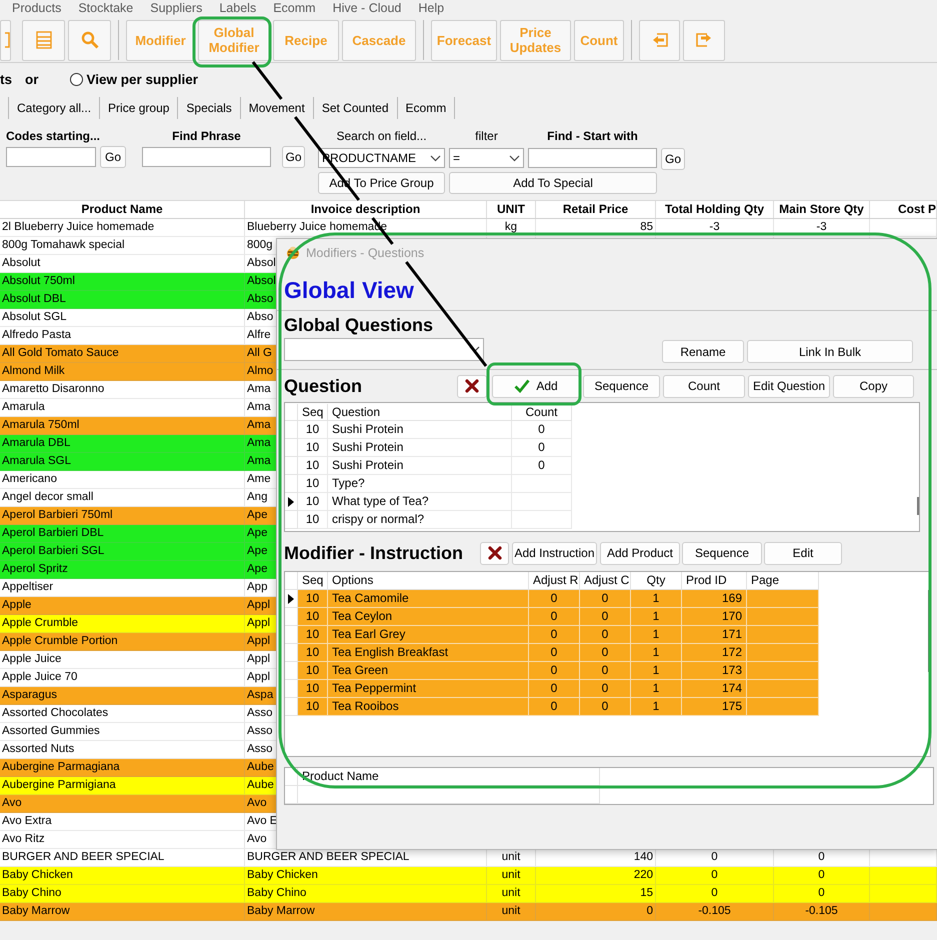 Image resolution: width=937 pixels, height=940 pixels. Describe the element at coordinates (803, 553) in the screenshot. I see `action-button: Edit` at that location.